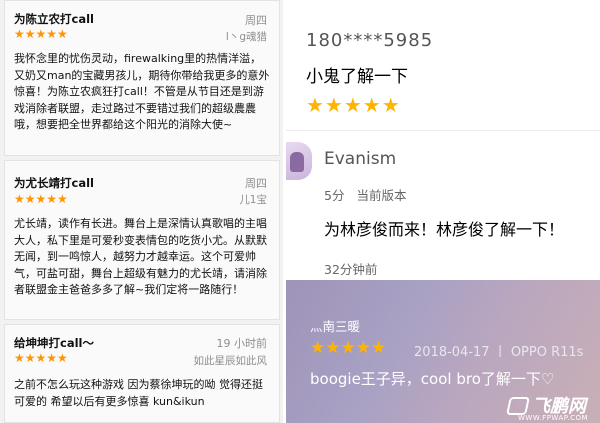 The height and width of the screenshot is (423, 600). What do you see at coordinates (334, 195) in the screenshot?
I see `review-score: 5分` at bounding box center [334, 195].